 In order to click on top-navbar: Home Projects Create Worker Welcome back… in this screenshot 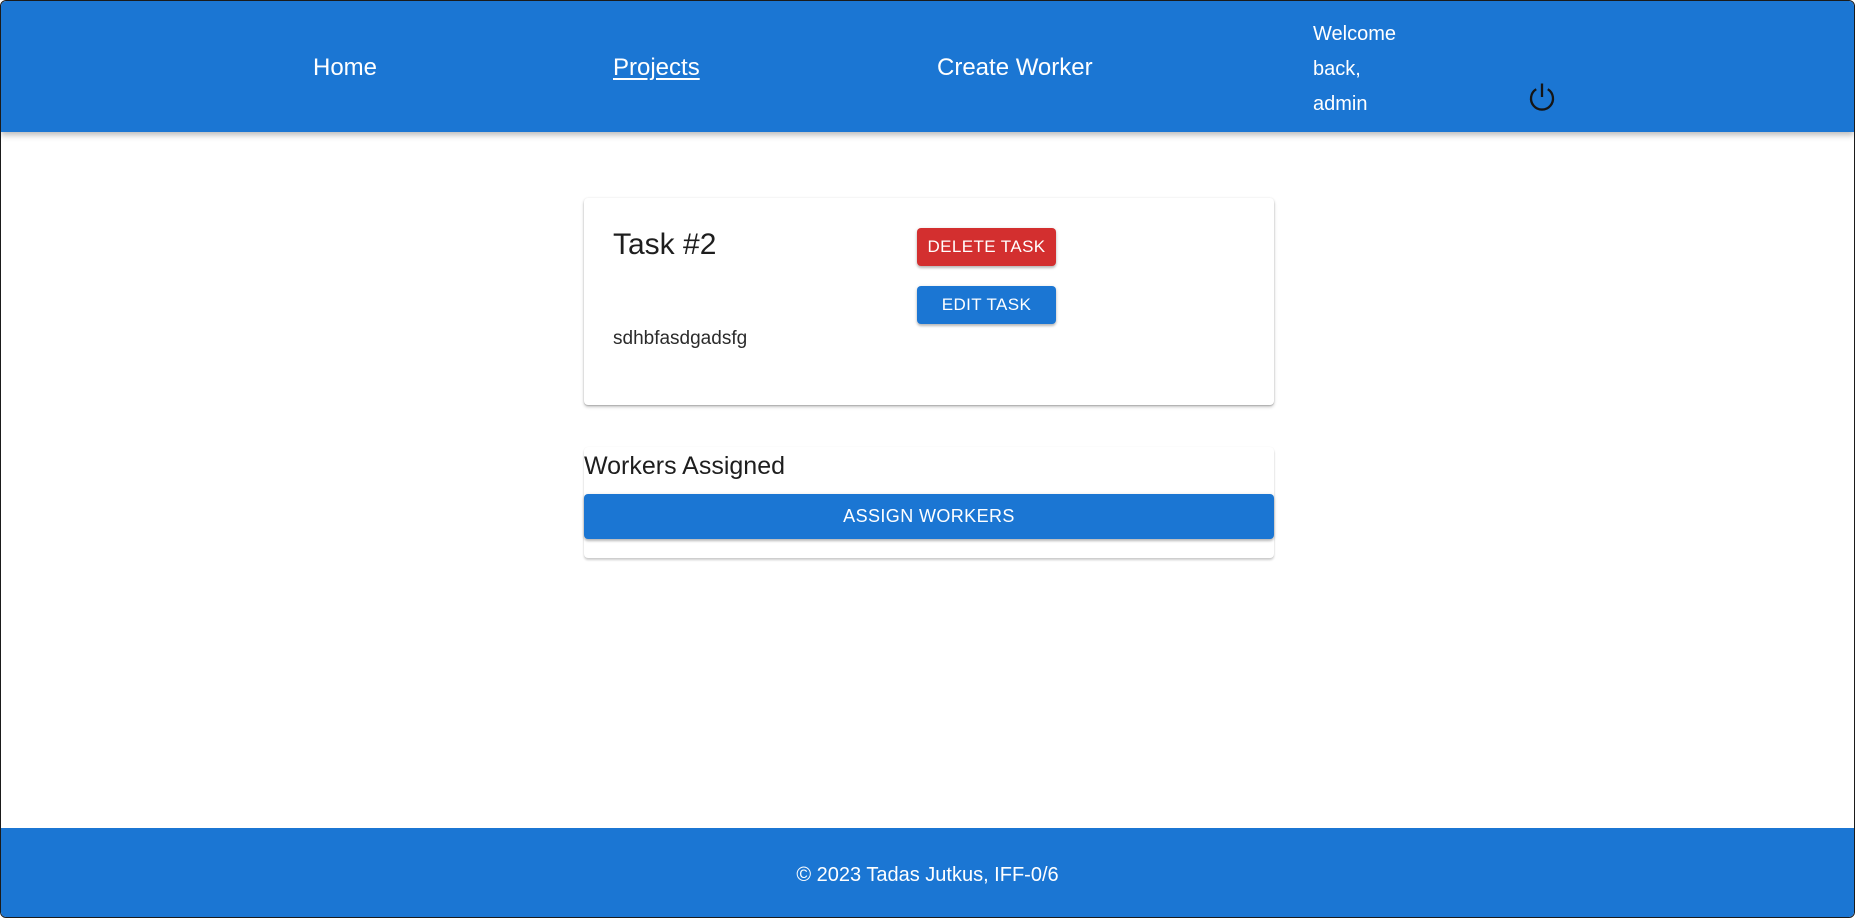, I will do `click(927, 66)`.